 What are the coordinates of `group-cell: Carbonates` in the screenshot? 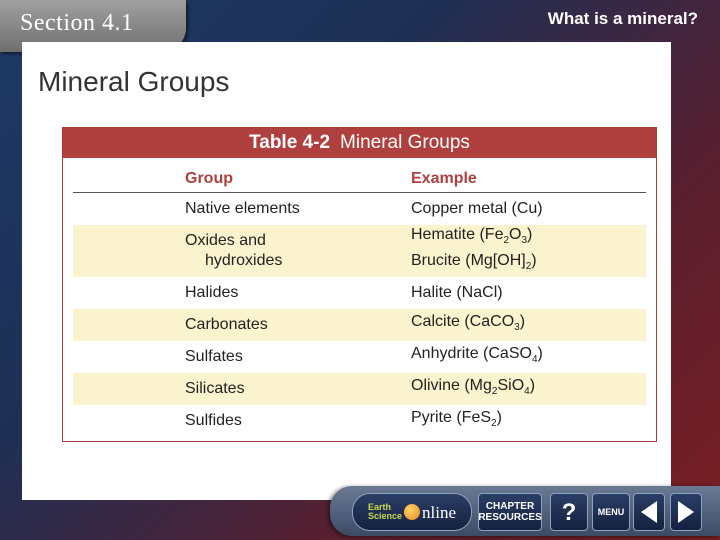 It's located at (242, 325).